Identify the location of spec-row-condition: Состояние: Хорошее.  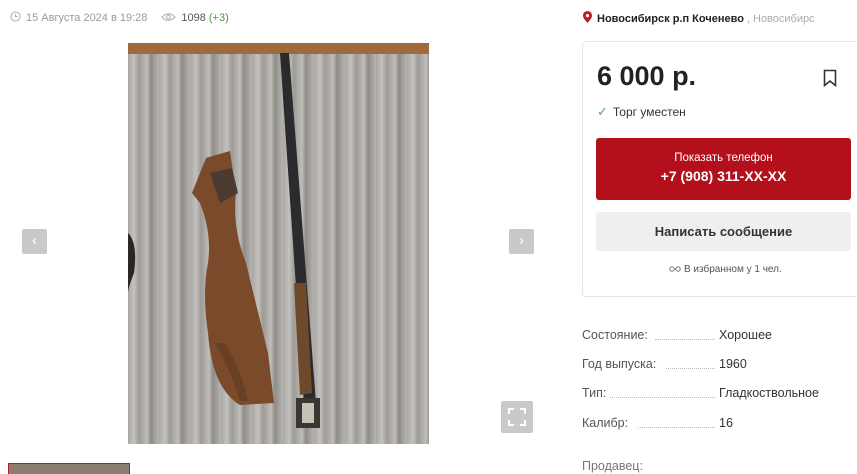
(717, 336).